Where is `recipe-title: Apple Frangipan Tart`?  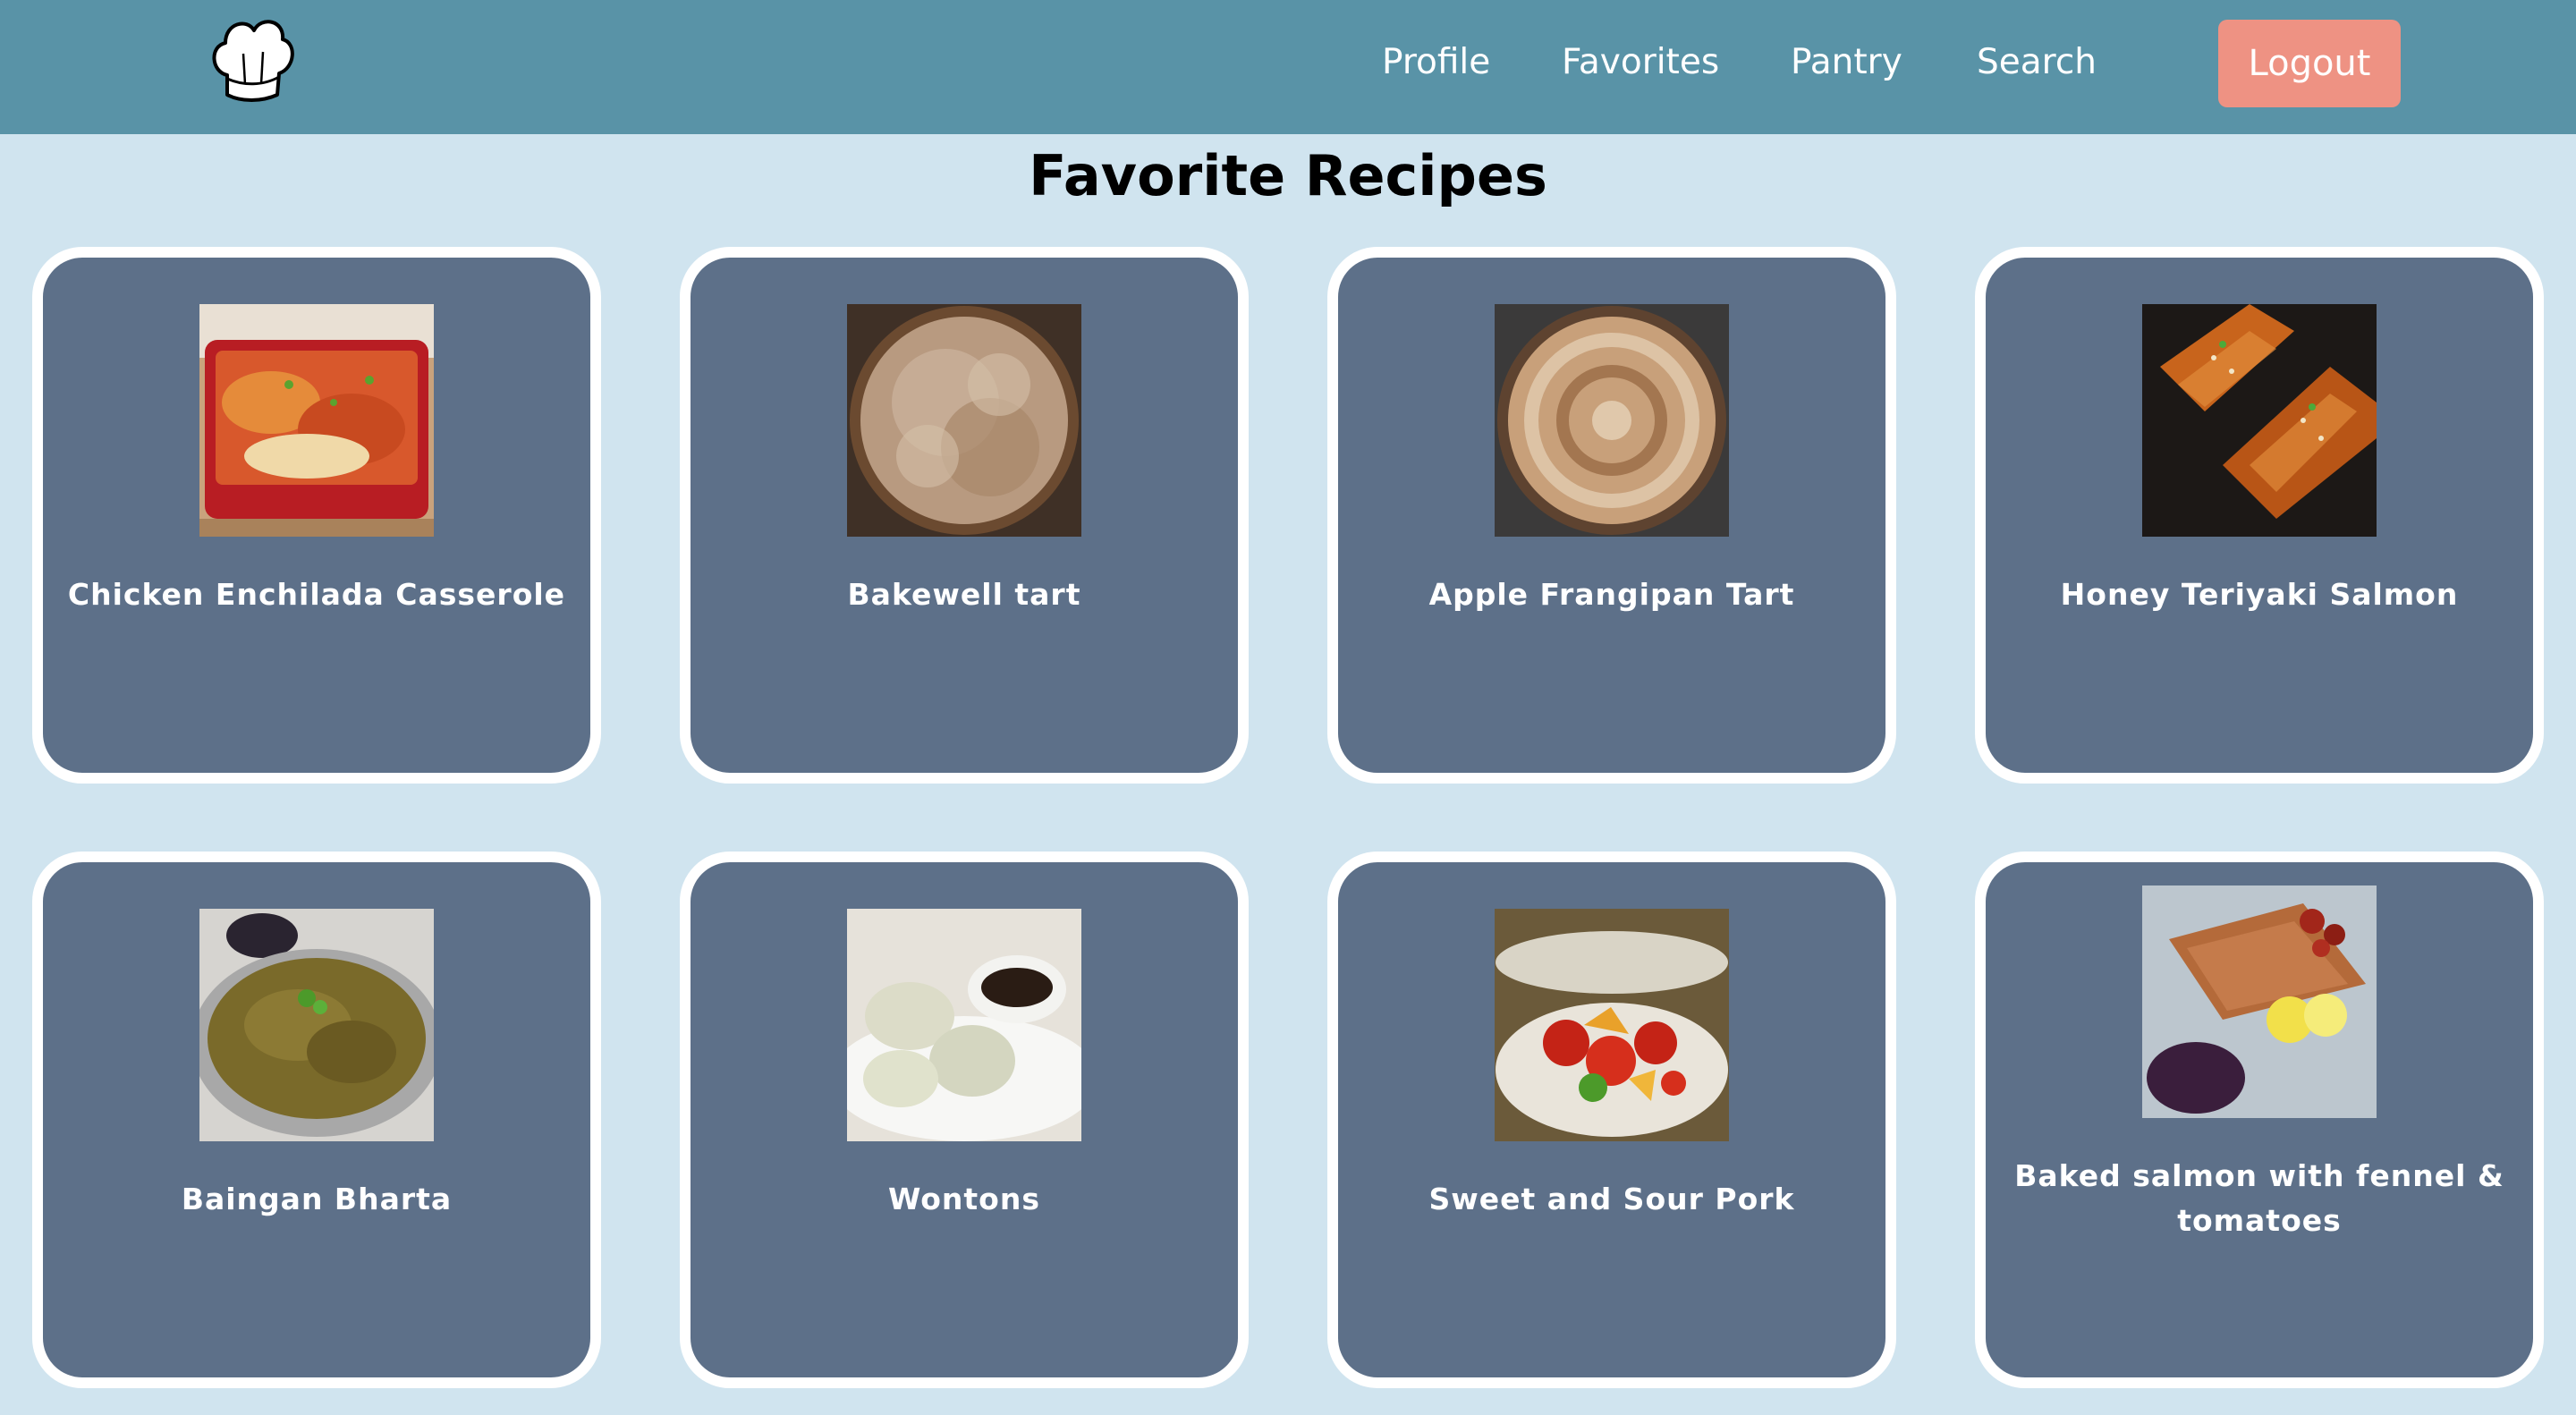
recipe-title: Apple Frangipan Tart is located at coordinates (1611, 595).